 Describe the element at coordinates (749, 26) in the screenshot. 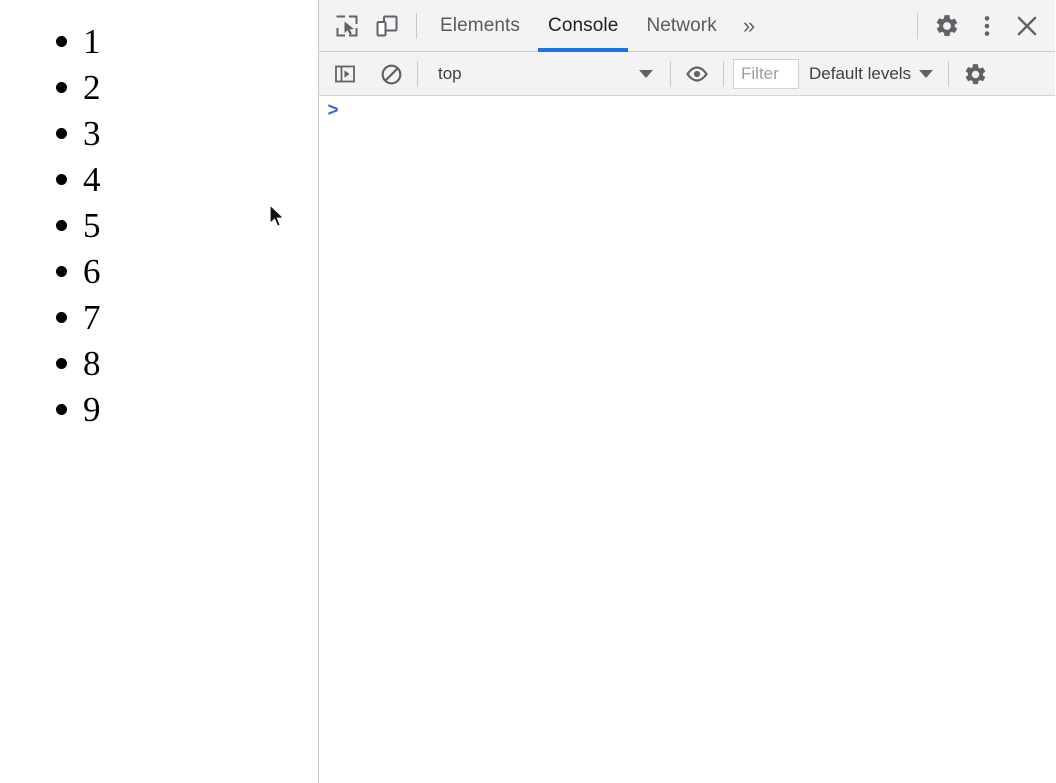

I see `more-tabs-icon: »` at that location.